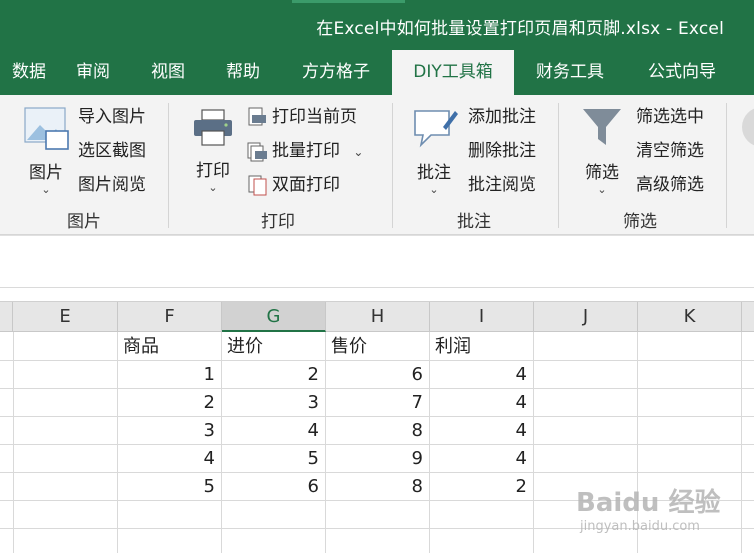 Image resolution: width=754 pixels, height=553 pixels. I want to click on column-header-h: H, so click(378, 317).